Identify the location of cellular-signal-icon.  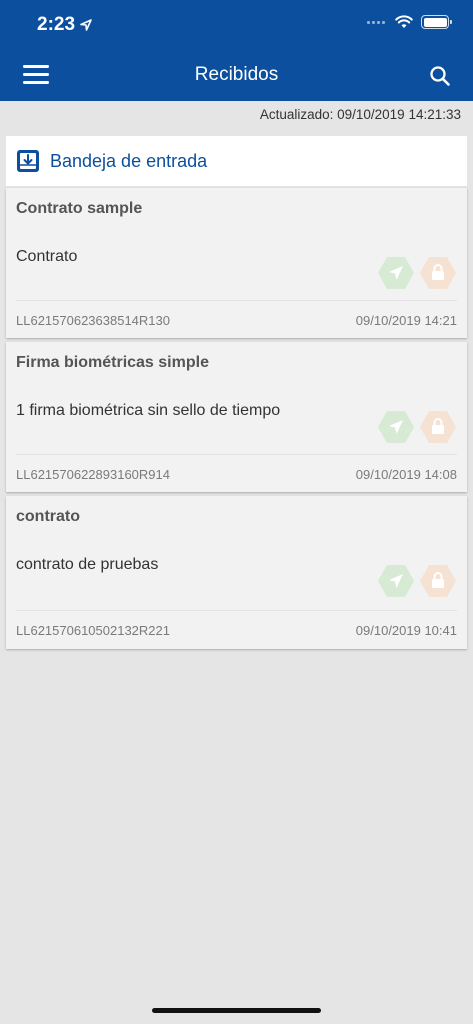
(376, 22).